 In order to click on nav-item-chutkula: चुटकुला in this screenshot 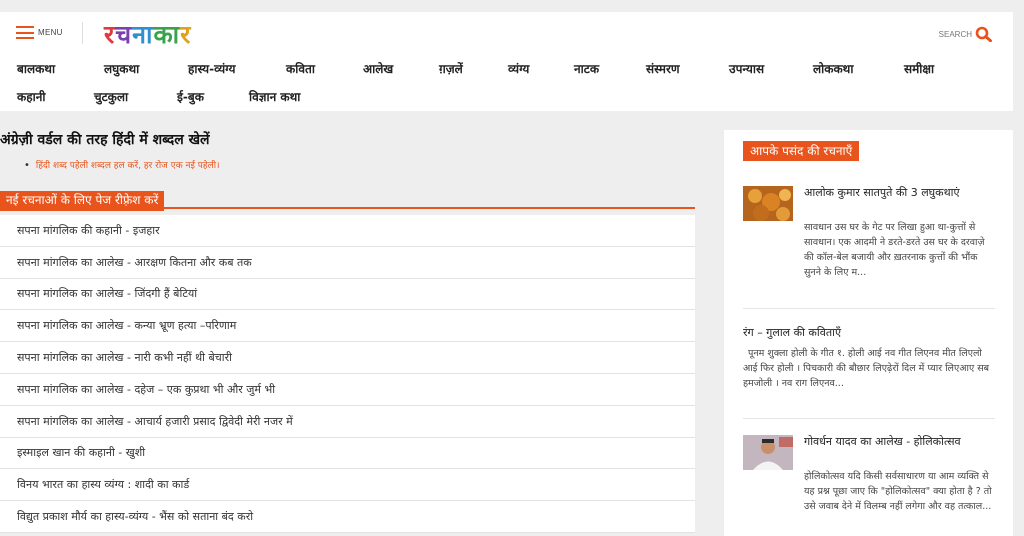, I will do `click(111, 96)`.